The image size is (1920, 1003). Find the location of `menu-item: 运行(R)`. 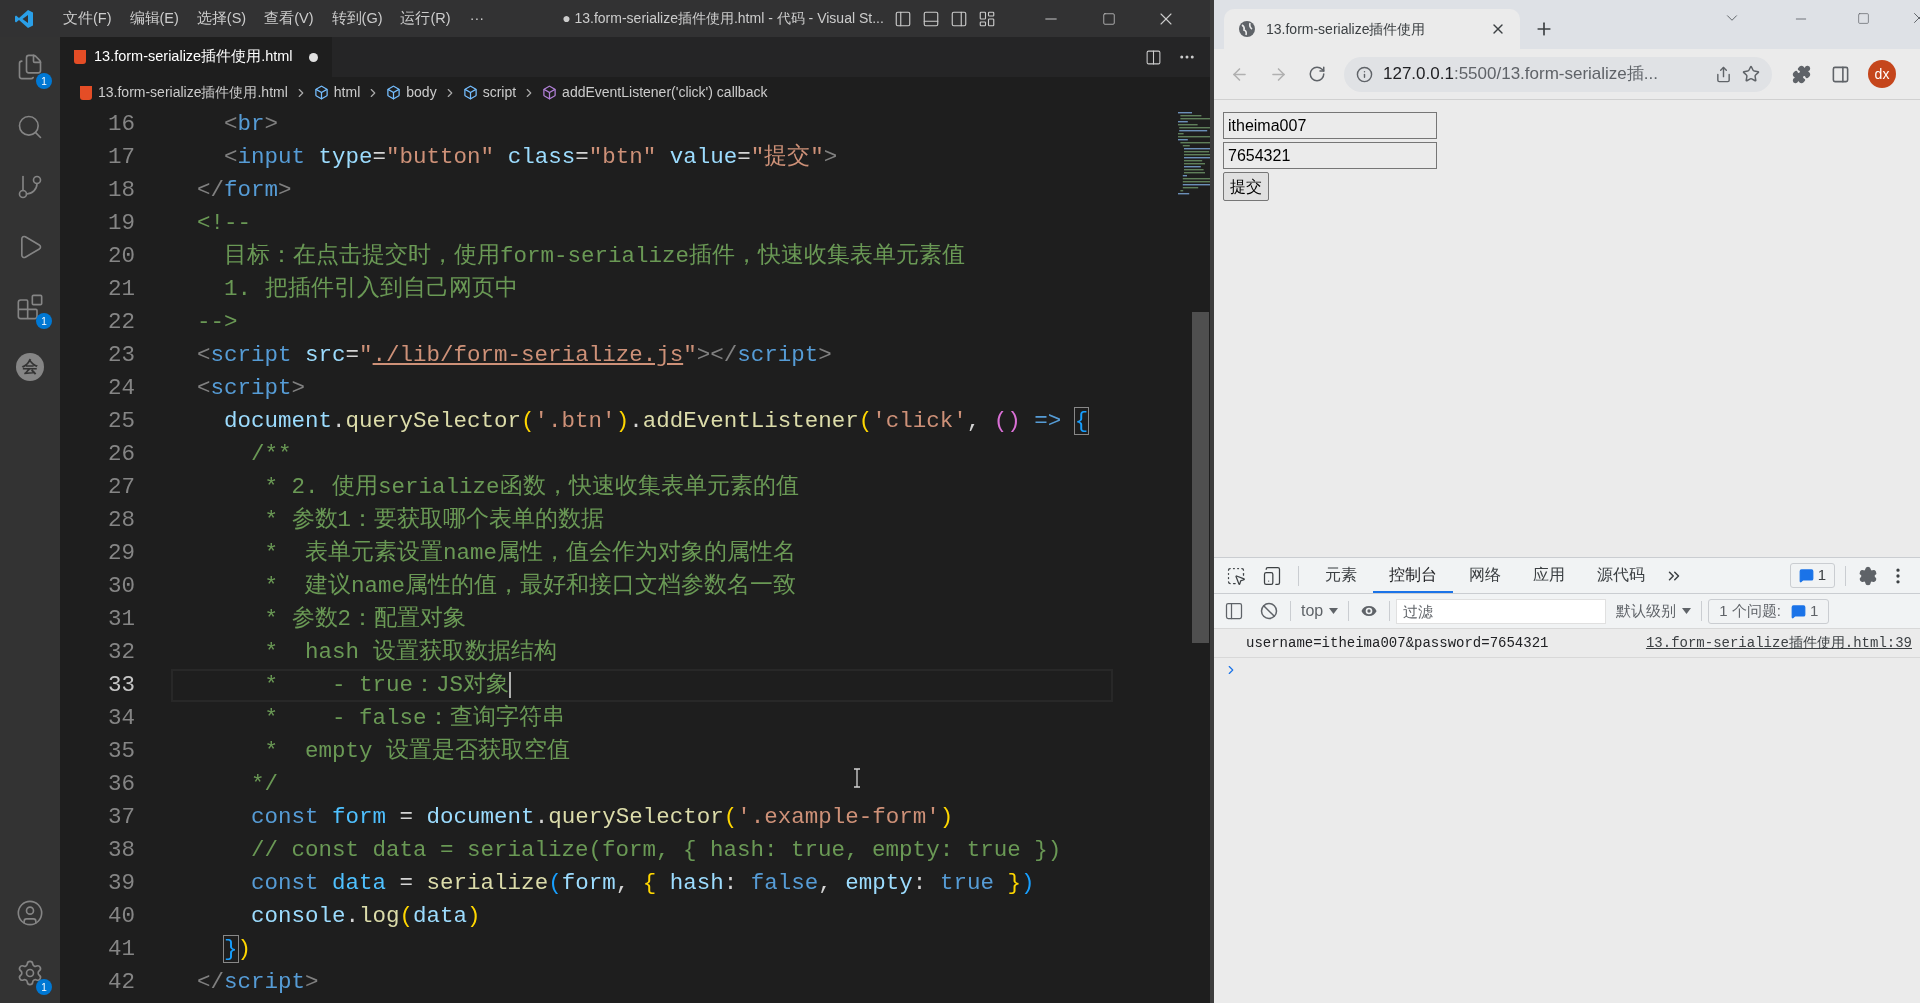

menu-item: 运行(R) is located at coordinates (425, 18).